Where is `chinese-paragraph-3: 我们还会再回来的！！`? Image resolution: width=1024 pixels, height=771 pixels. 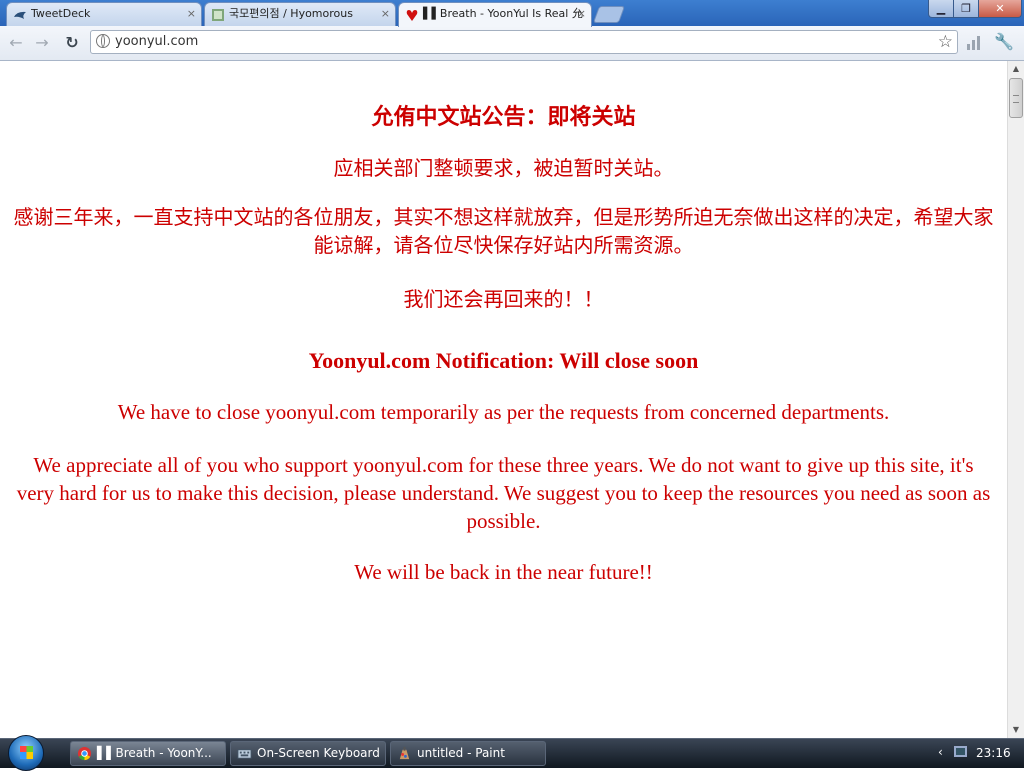
chinese-paragraph-3: 我们还会再回来的！！ is located at coordinates (503, 299).